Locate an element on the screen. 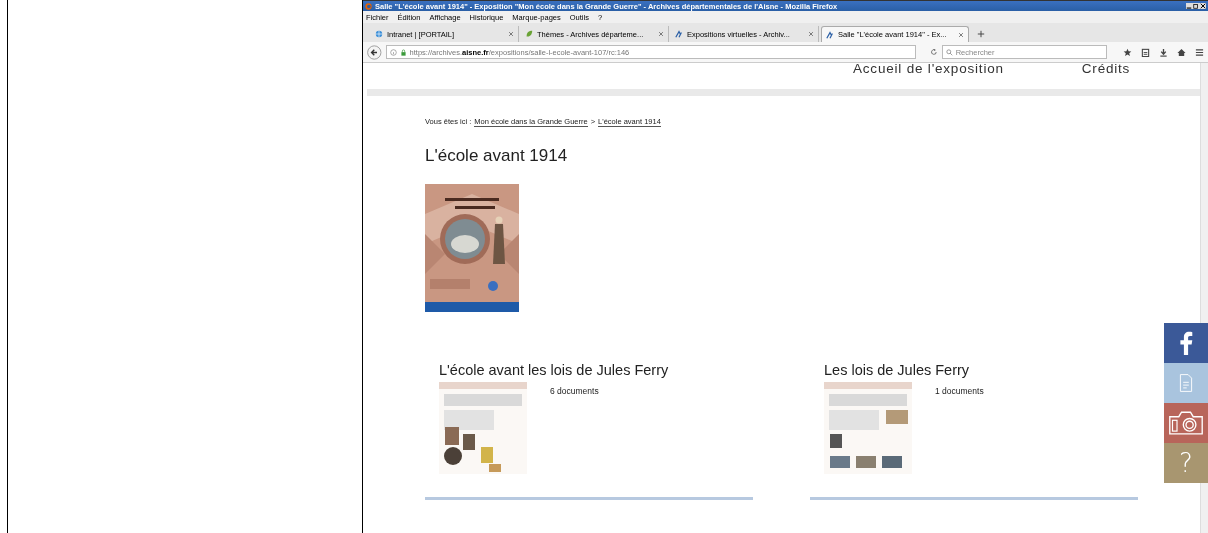 The height and width of the screenshot is (533, 1208). new-tab-icon is located at coordinates (981, 34).